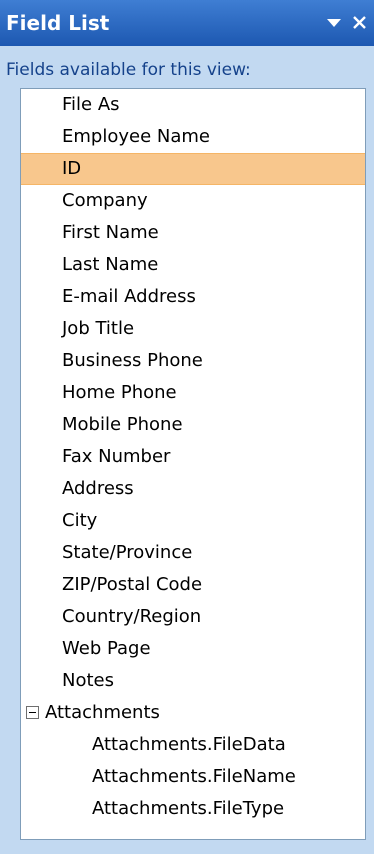 This screenshot has width=374, height=854. I want to click on field-label: Web Page, so click(106, 648).